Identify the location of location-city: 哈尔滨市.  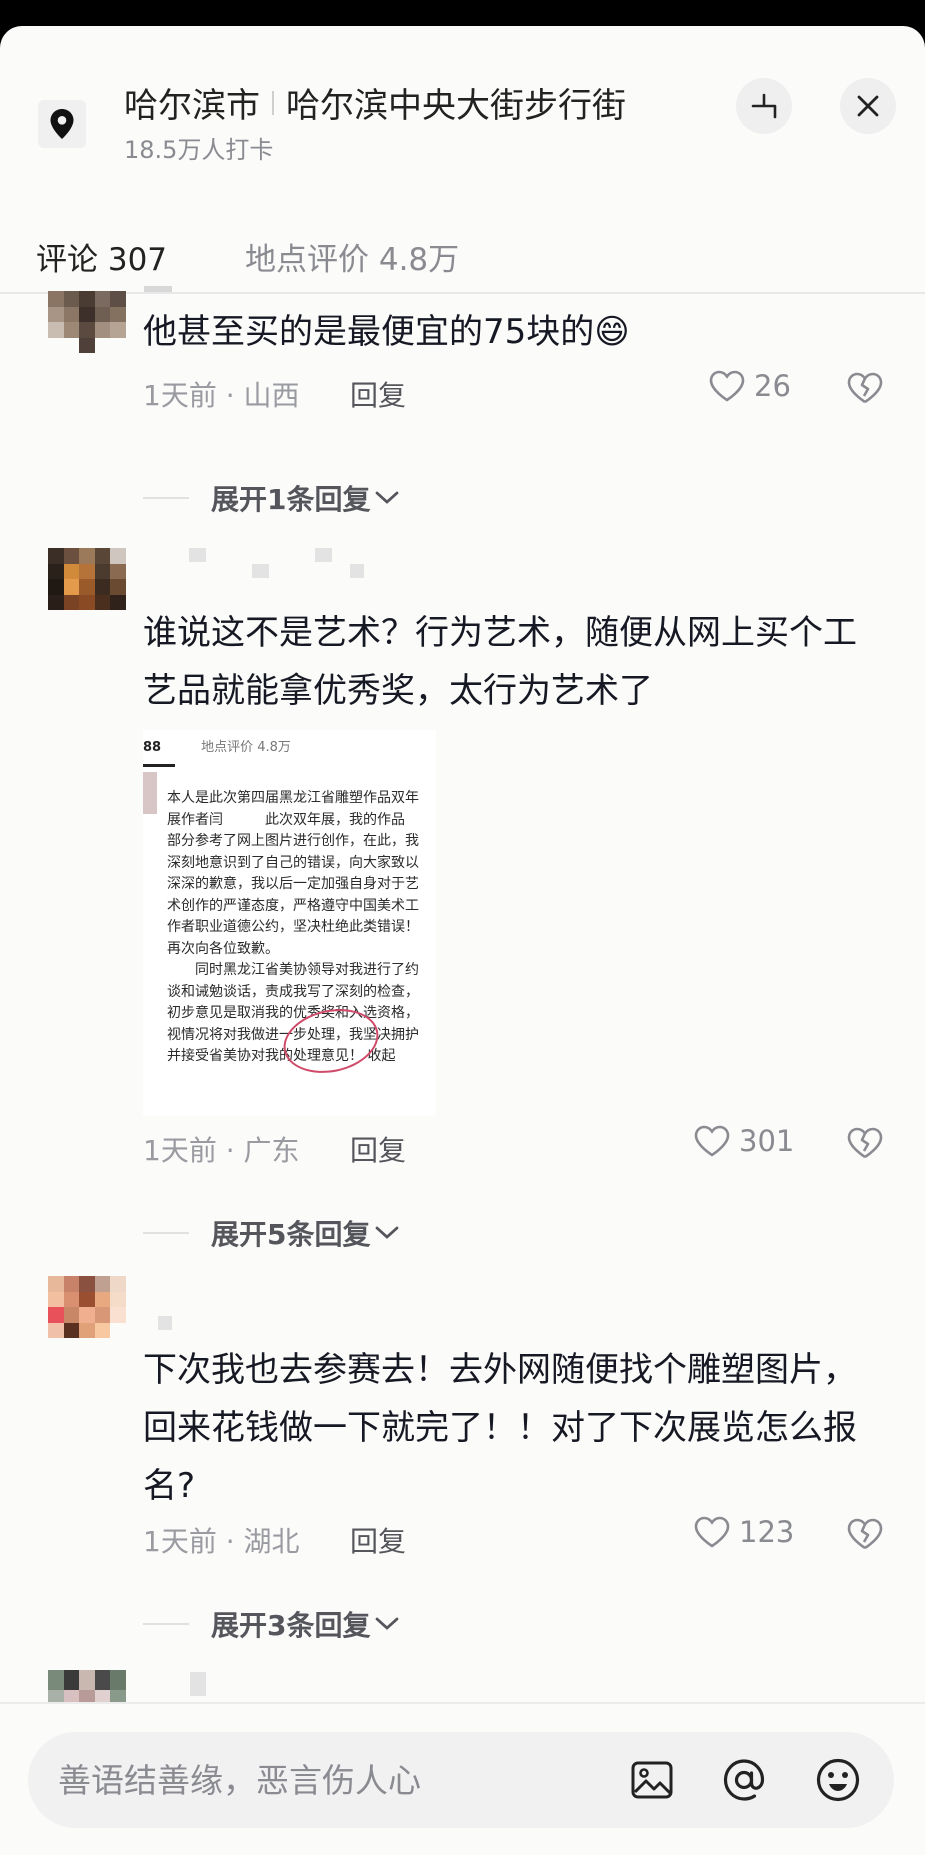
(192, 106).